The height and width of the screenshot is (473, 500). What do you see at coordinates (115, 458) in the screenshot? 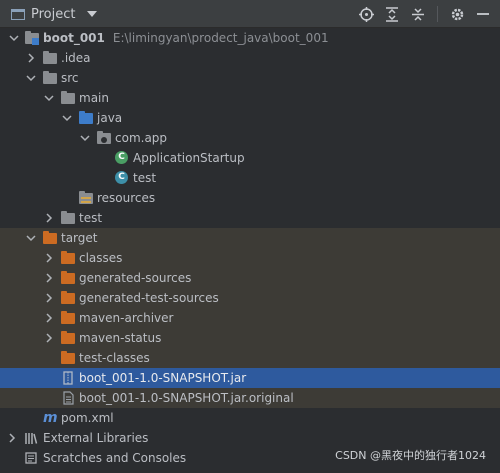
I see `tree-item-label: Scratches and Consoles` at bounding box center [115, 458].